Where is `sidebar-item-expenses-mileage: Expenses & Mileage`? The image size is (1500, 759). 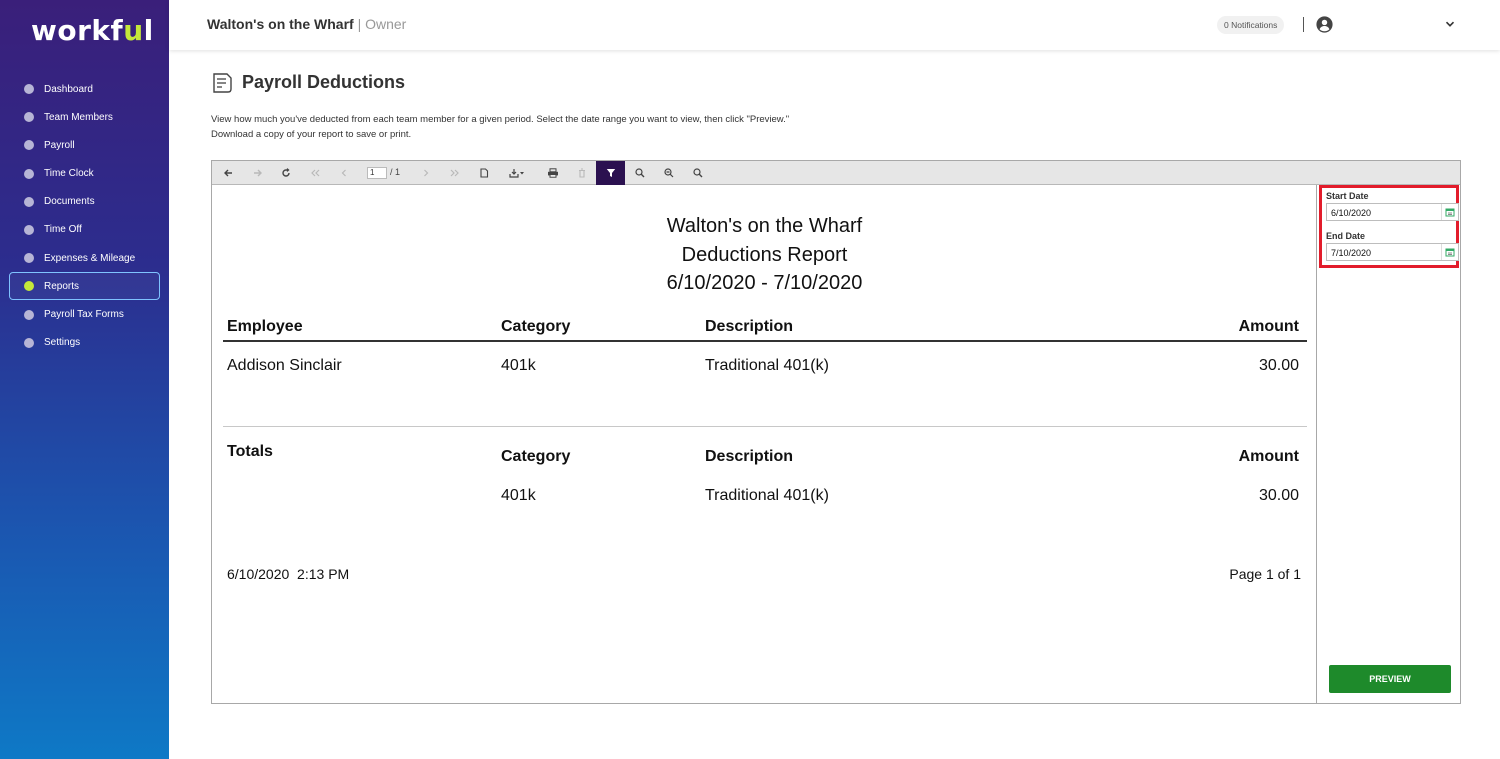
sidebar-item-expenses-mileage: Expenses & Mileage is located at coordinates (84, 258).